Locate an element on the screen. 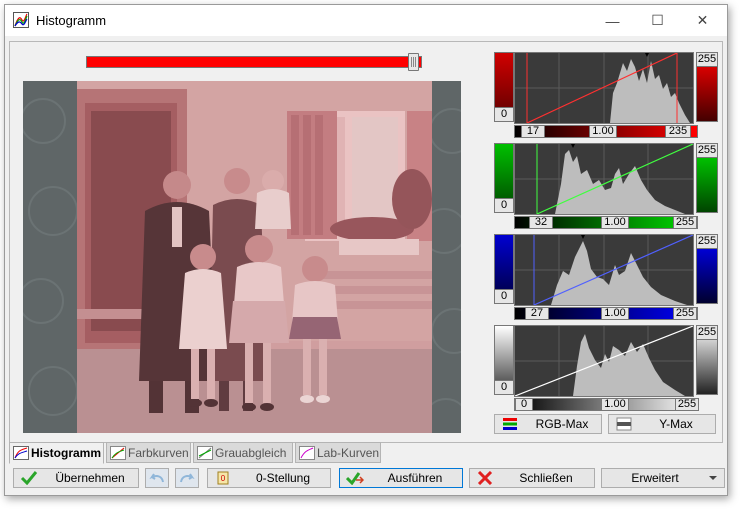  maximize-button: ☐ is located at coordinates (657, 20).